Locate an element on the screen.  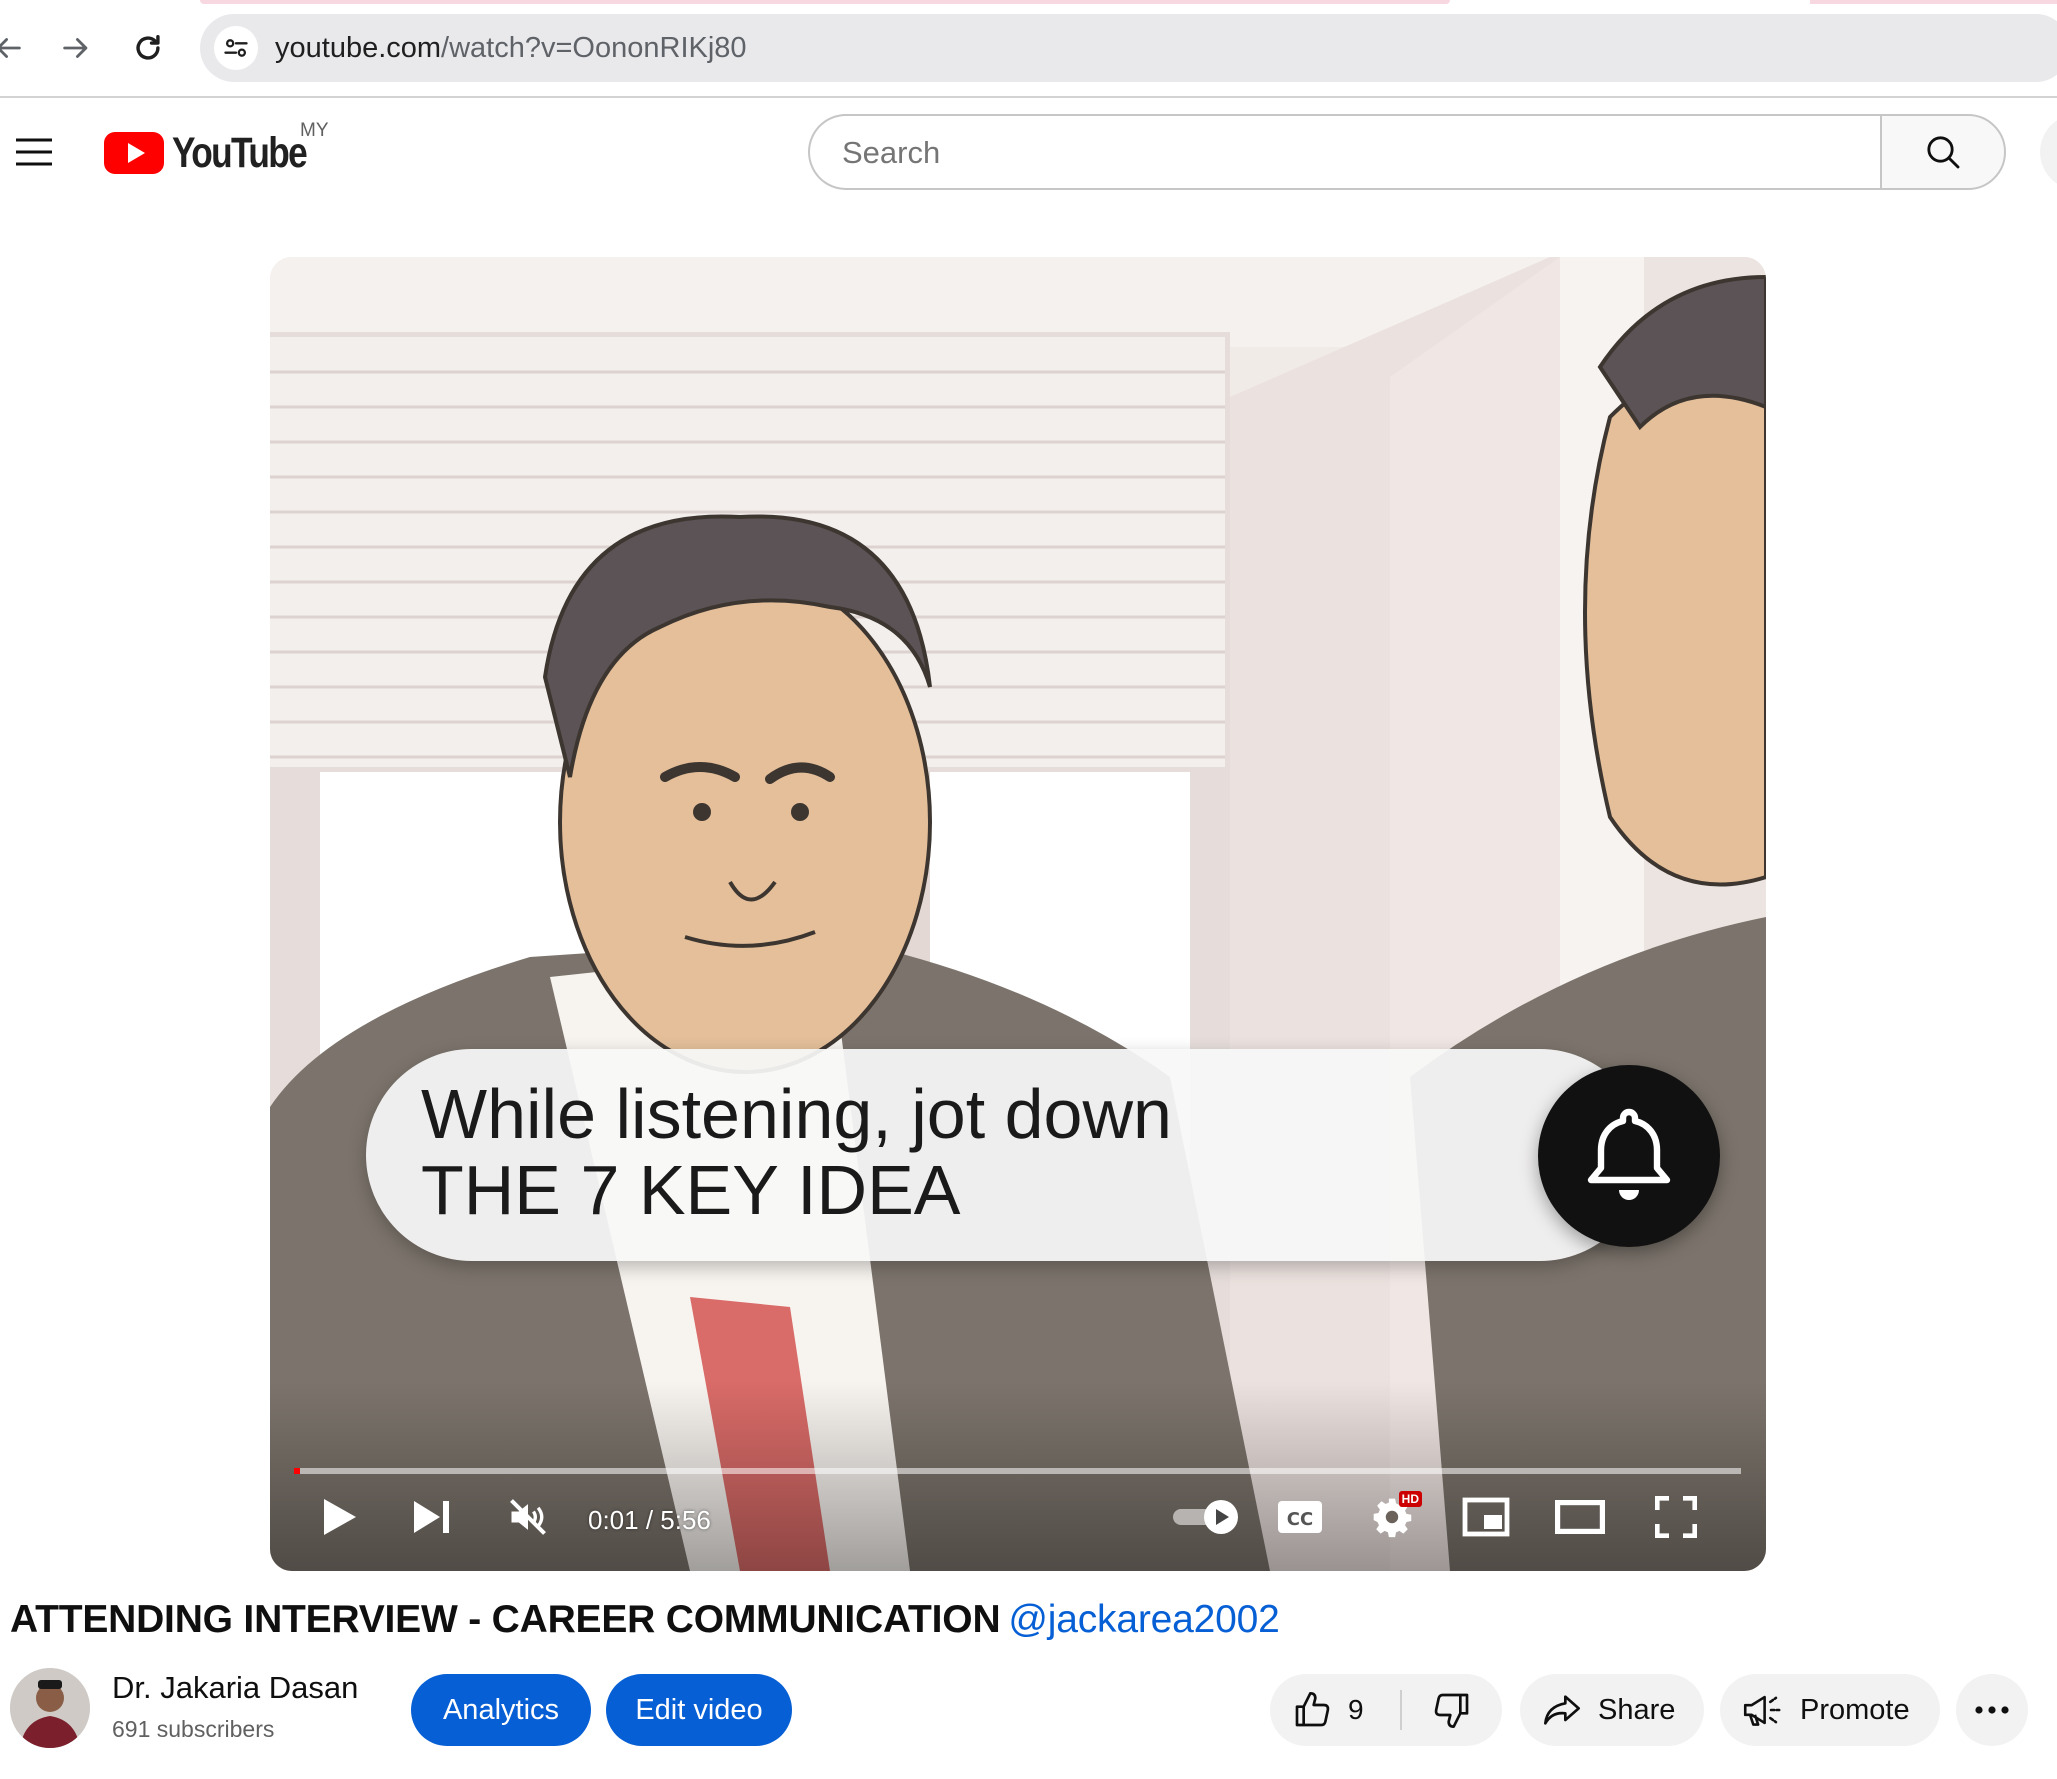
back-arrow-icon is located at coordinates (12, 48).